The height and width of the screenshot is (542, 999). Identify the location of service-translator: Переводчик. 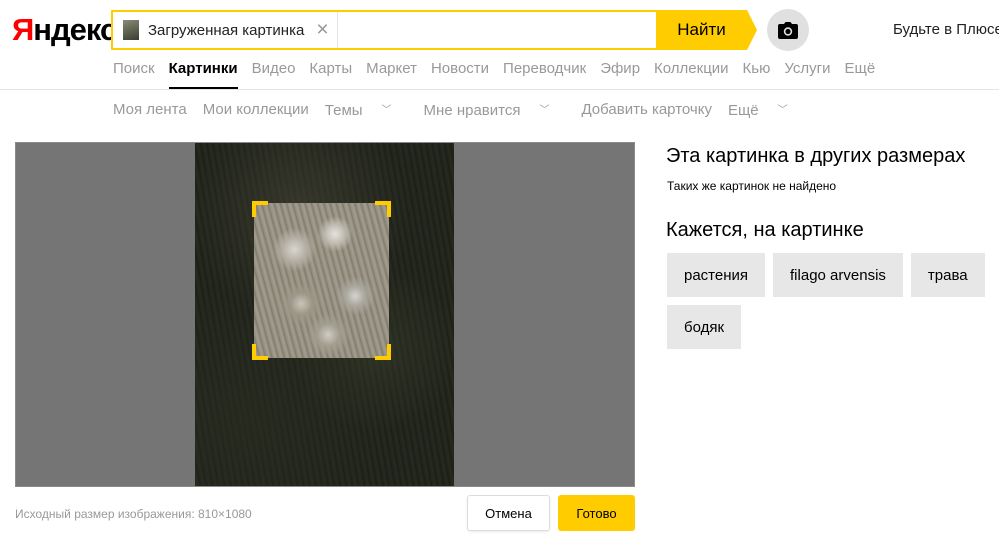
(544, 68).